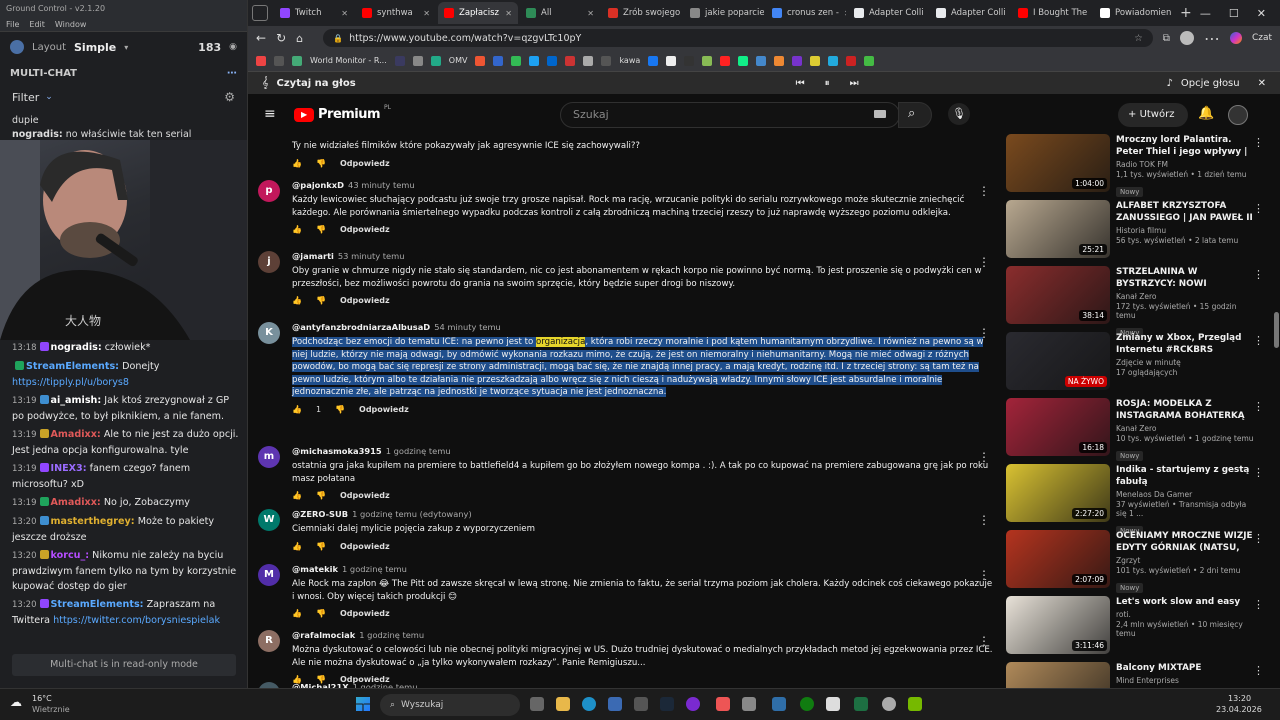 The height and width of the screenshot is (720, 1280). Describe the element at coordinates (70, 382) in the screenshot. I see `chat-link: https://tipply.pl/u/borys8` at that location.